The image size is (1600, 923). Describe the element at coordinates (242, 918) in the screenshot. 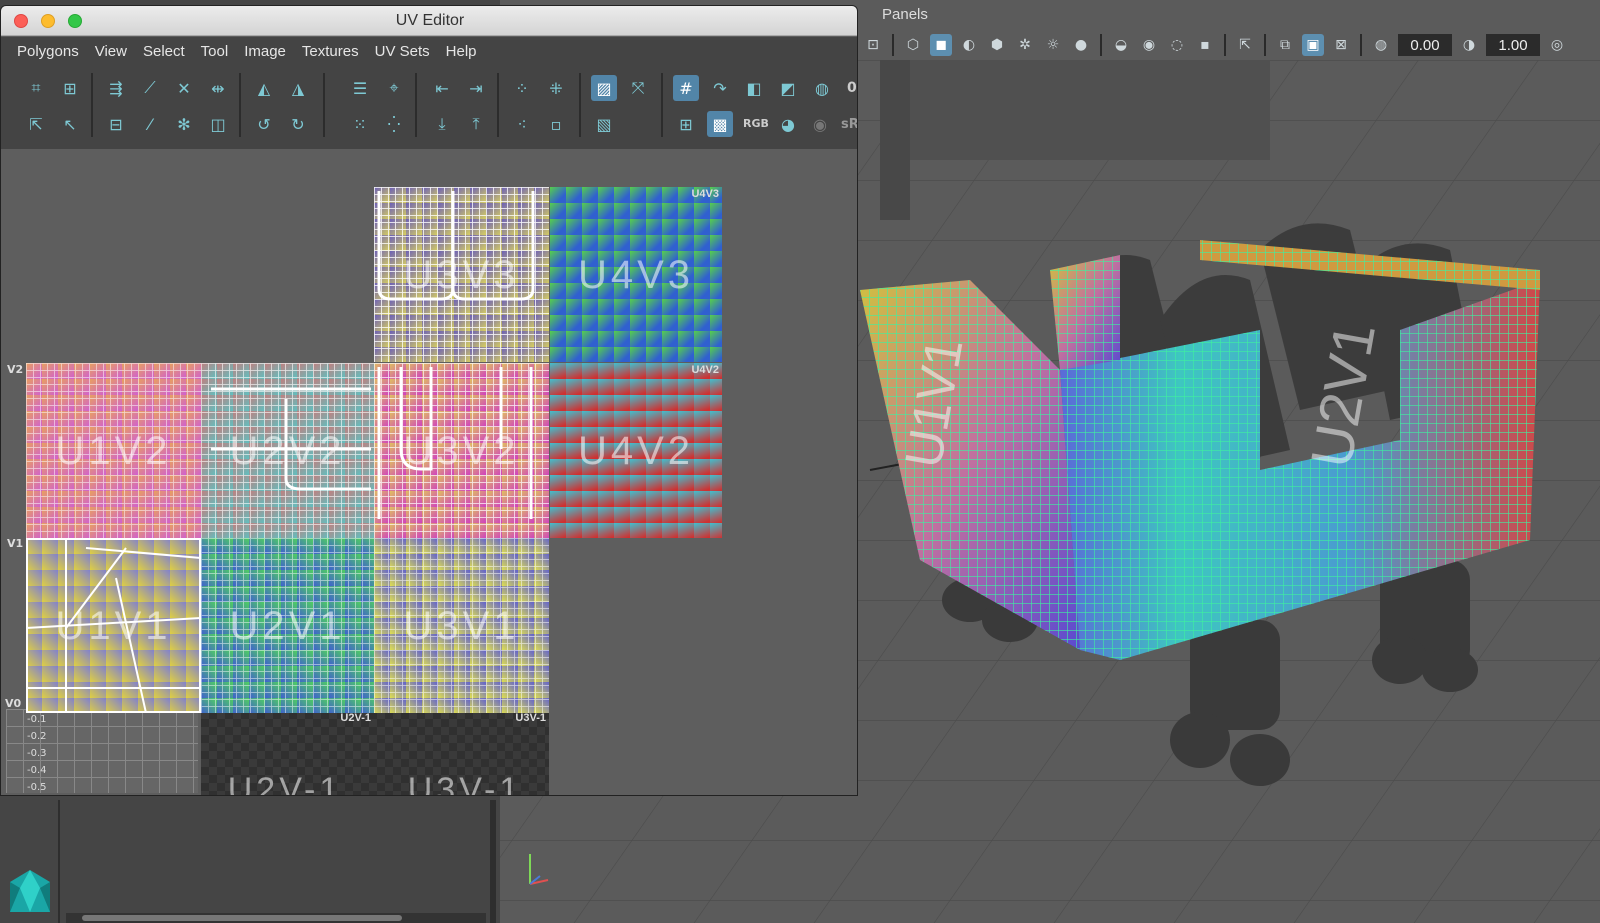

I see `scrollbar-thumb` at that location.